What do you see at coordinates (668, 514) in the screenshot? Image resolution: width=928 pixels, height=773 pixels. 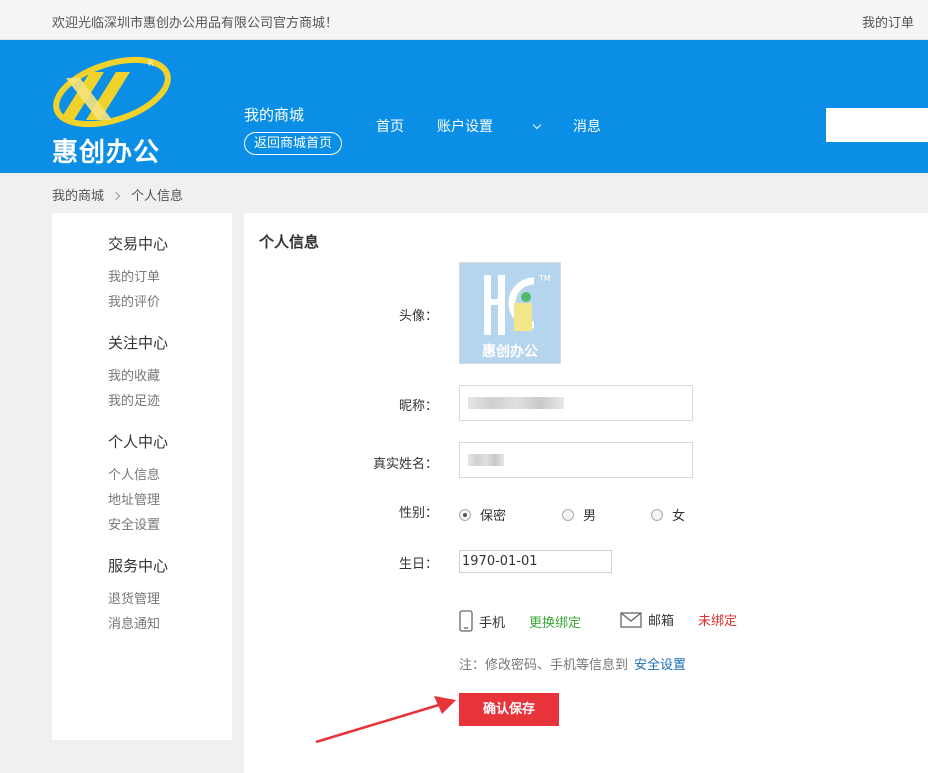 I see `gender-option-female: 女` at bounding box center [668, 514].